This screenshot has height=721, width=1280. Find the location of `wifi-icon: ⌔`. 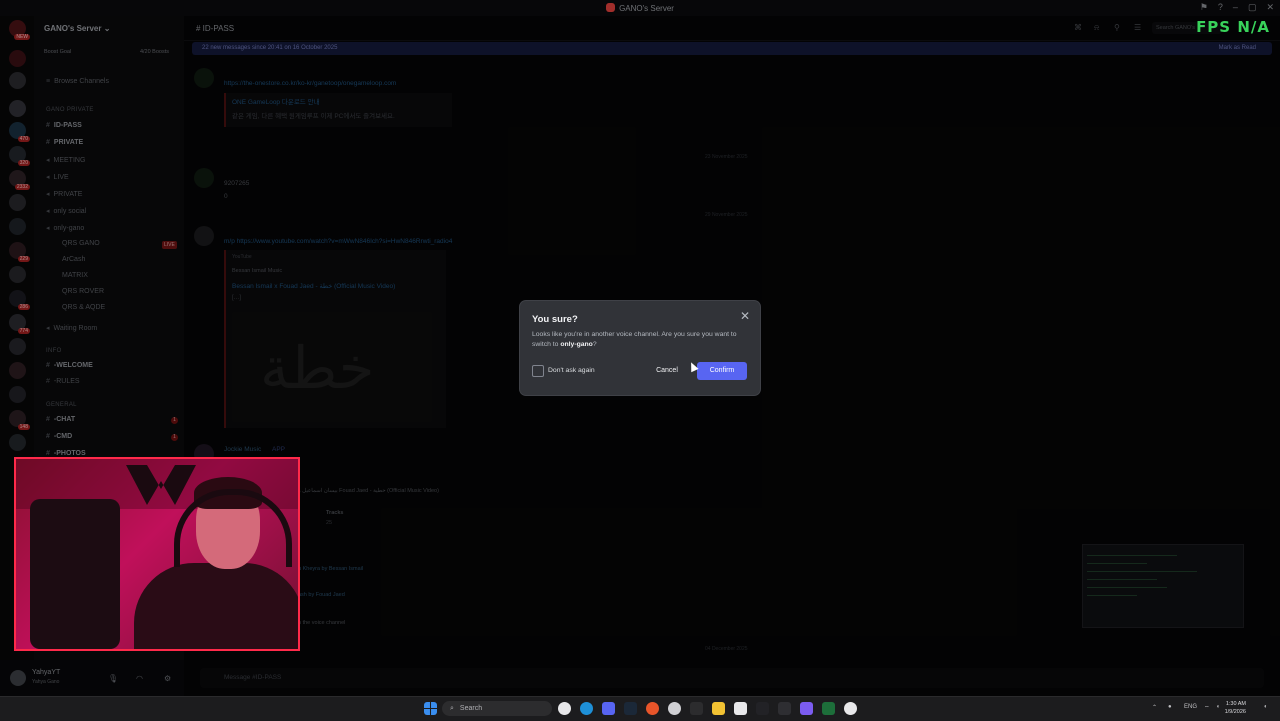

wifi-icon: ⌔ is located at coordinates (1207, 708).